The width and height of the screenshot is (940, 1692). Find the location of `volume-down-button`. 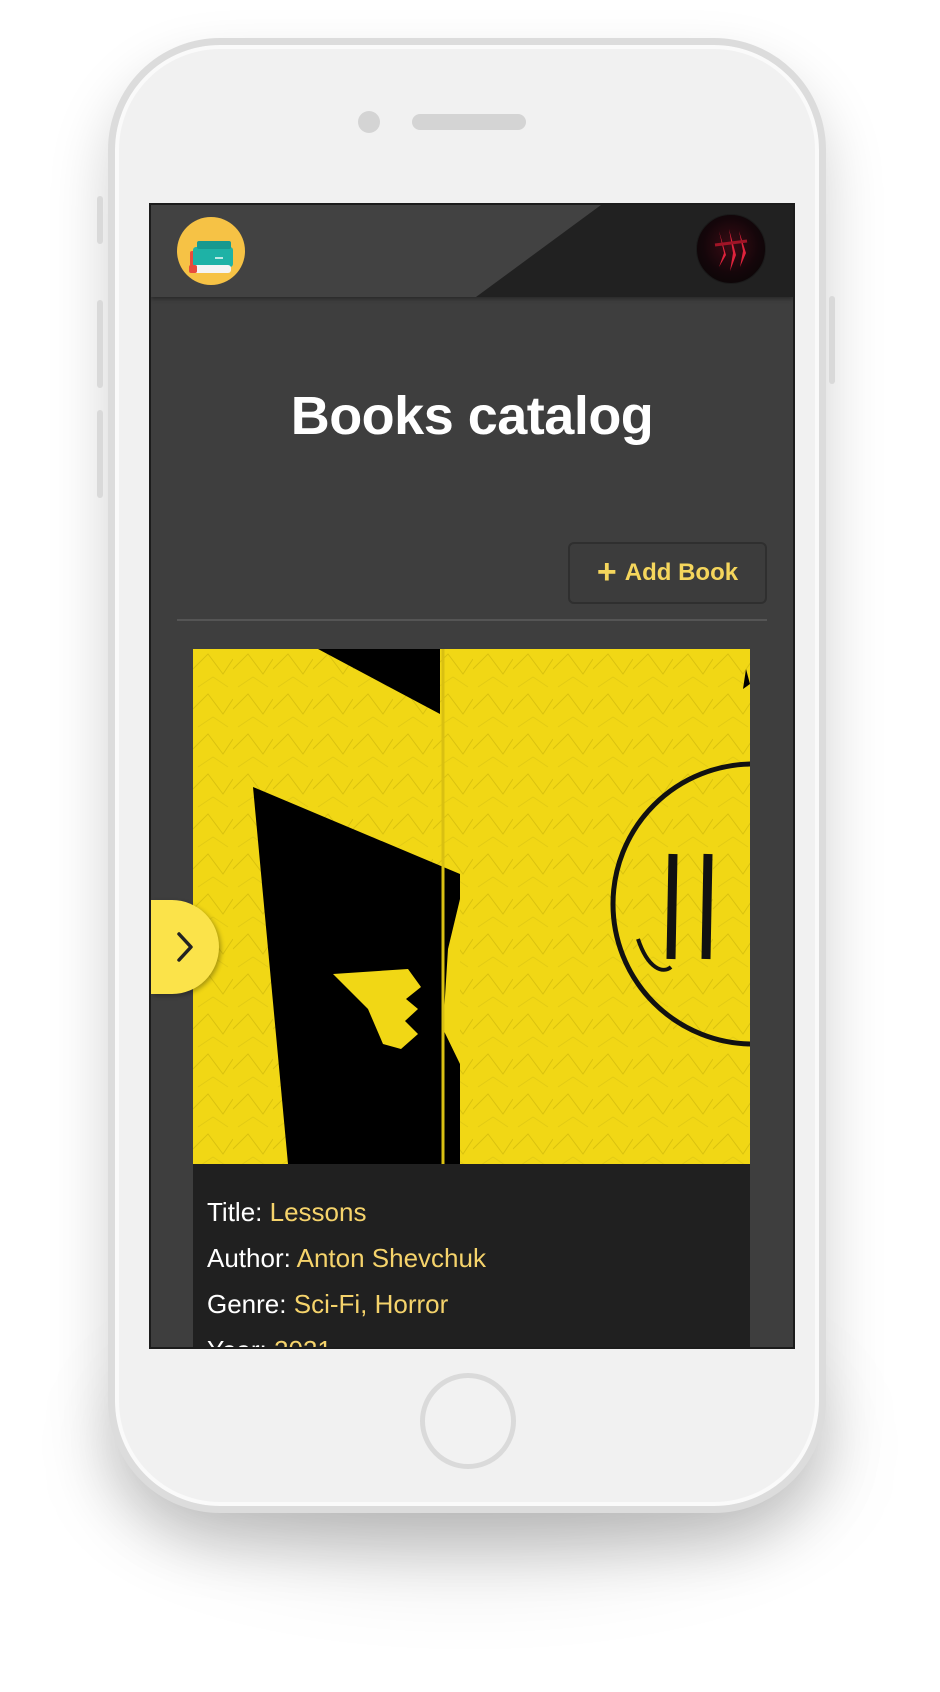

volume-down-button is located at coordinates (100, 454).